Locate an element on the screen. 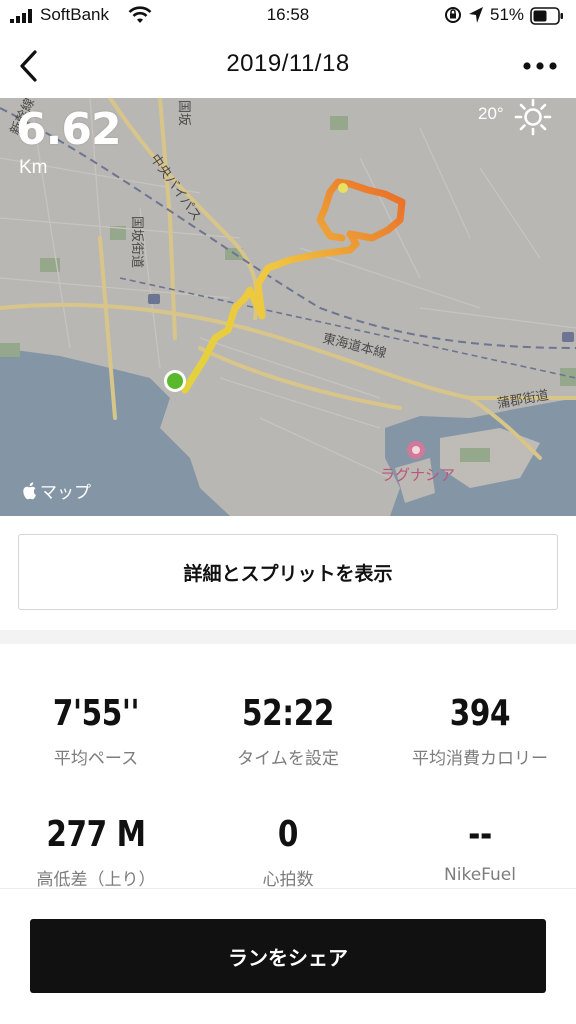  more-dots-icon is located at coordinates (540, 66).